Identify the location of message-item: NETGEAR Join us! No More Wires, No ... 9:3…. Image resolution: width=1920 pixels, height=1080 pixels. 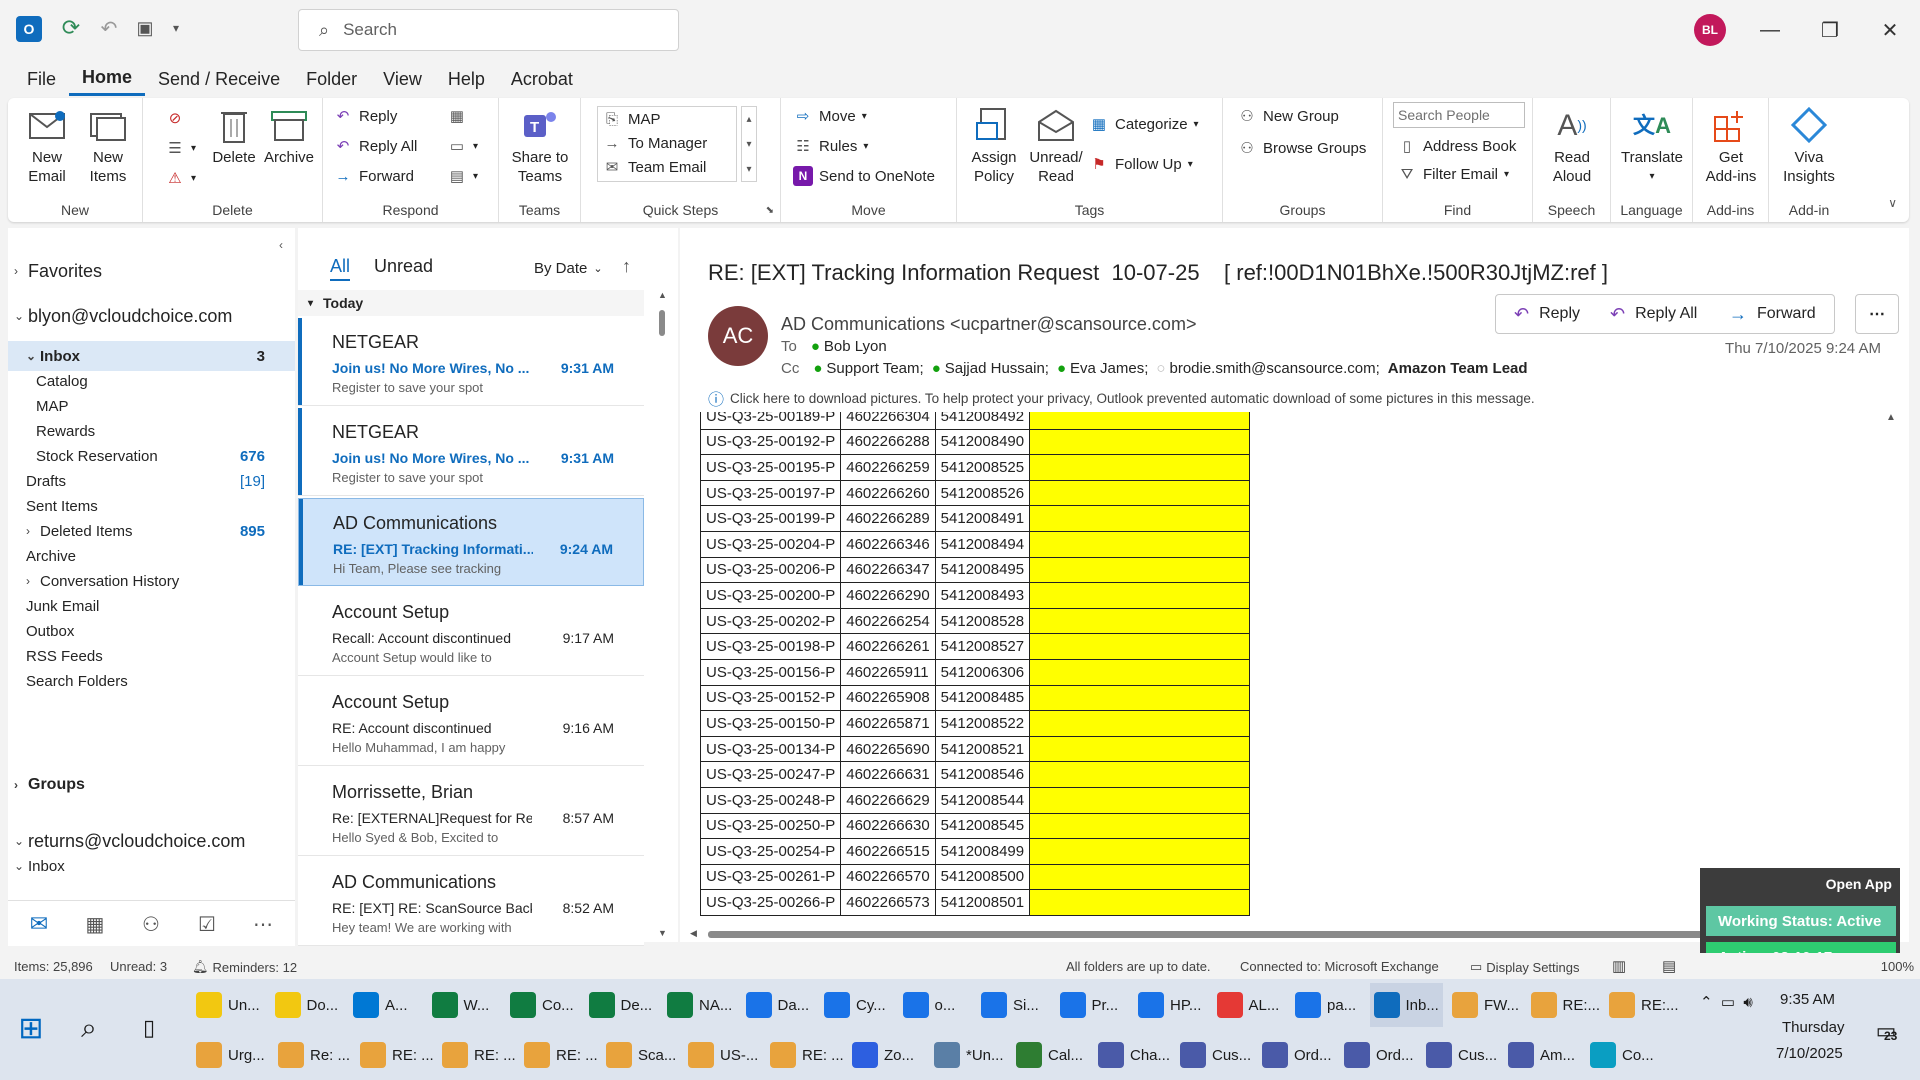
(471, 362).